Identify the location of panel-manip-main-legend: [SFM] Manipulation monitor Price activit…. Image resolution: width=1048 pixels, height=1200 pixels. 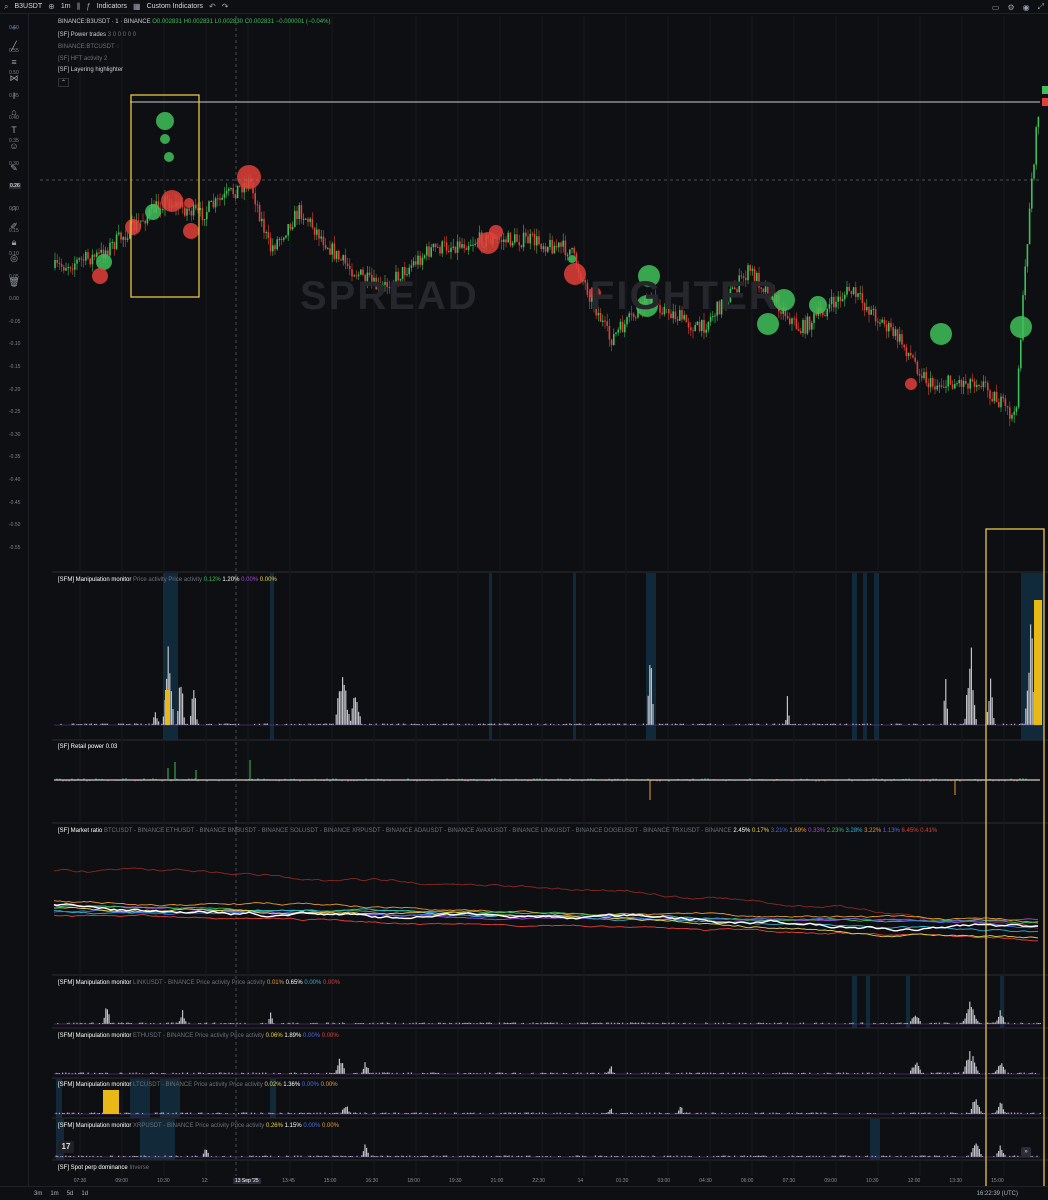
(167, 580).